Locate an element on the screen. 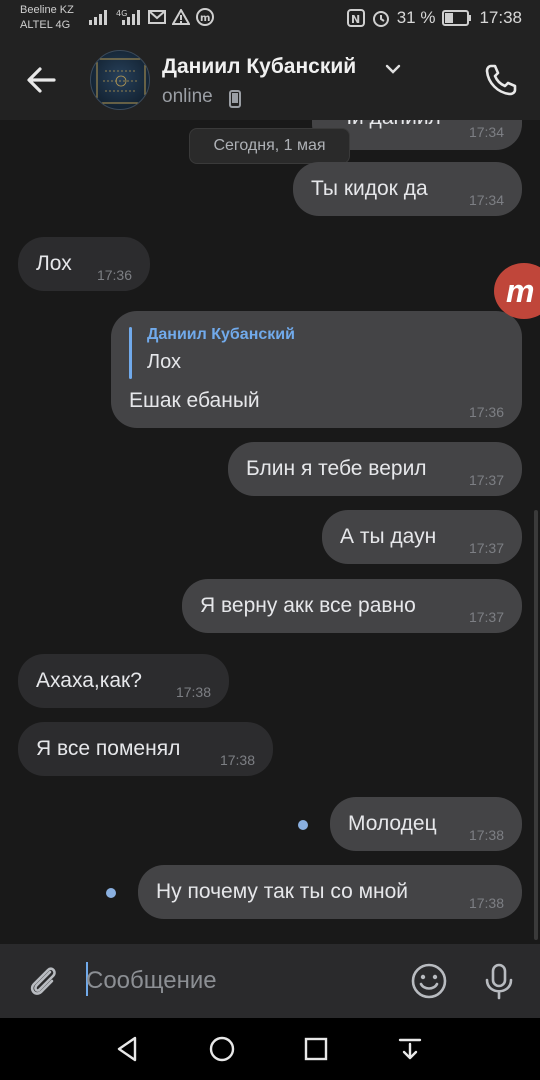 This screenshot has height=1080, width=540. svg-text: 4G is located at coordinates (121, 13).